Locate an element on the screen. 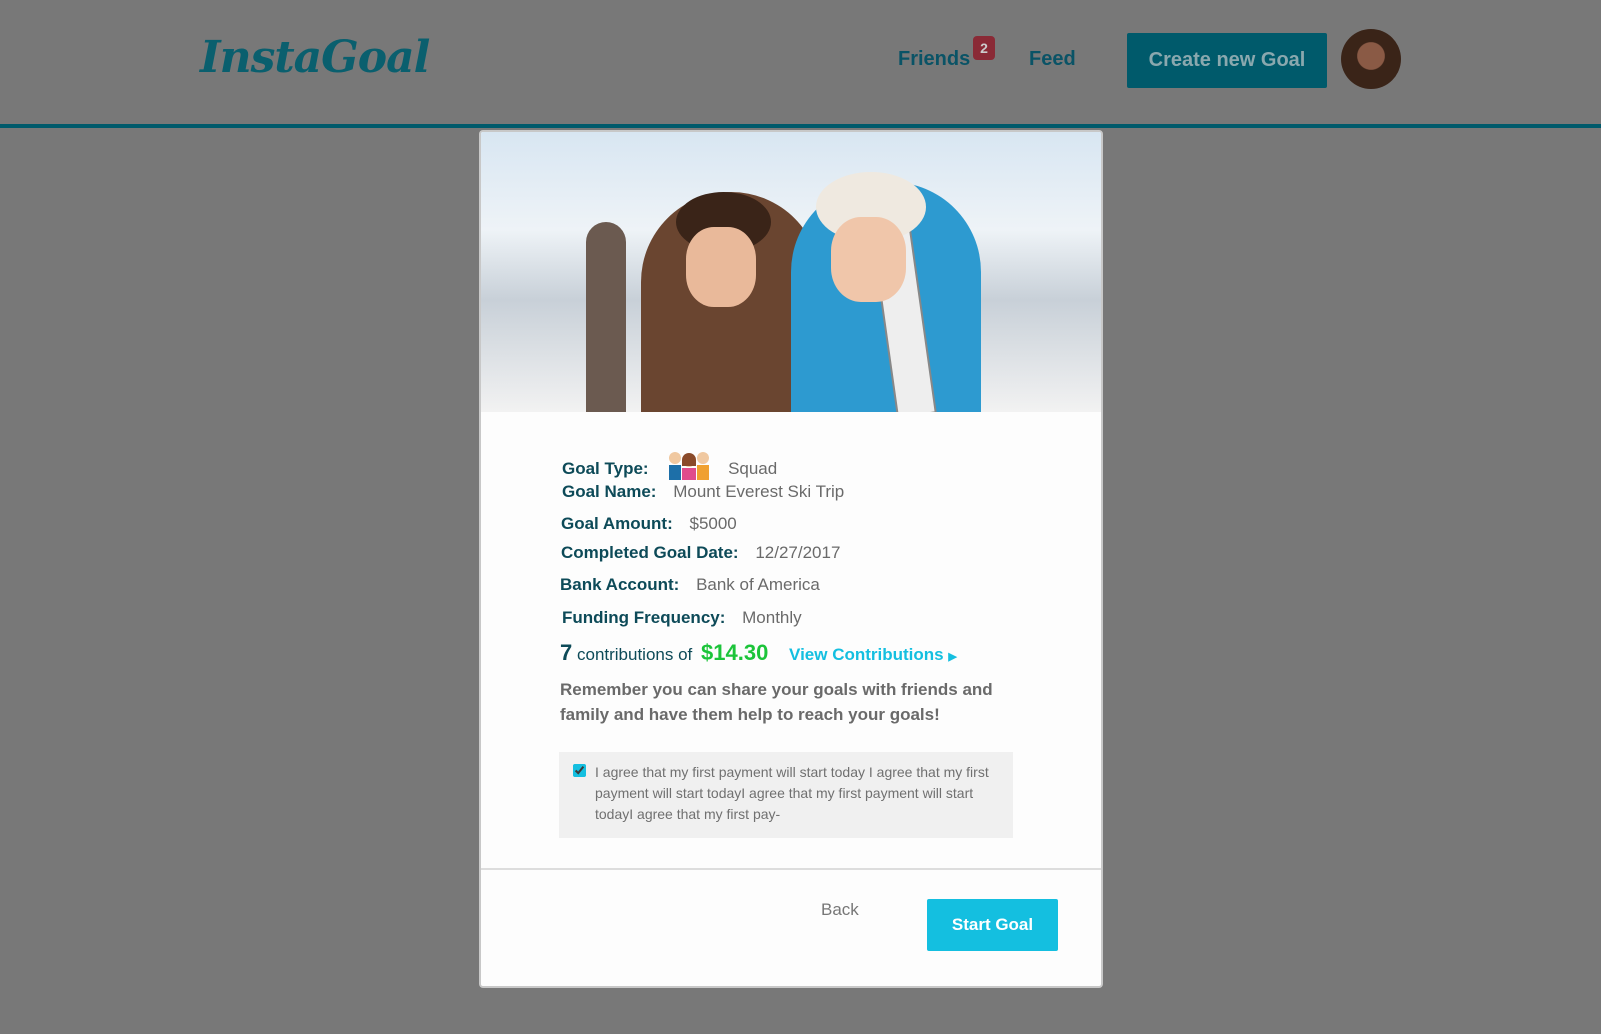 This screenshot has width=1601, height=1034. agreement-checkbox is located at coordinates (579, 770).